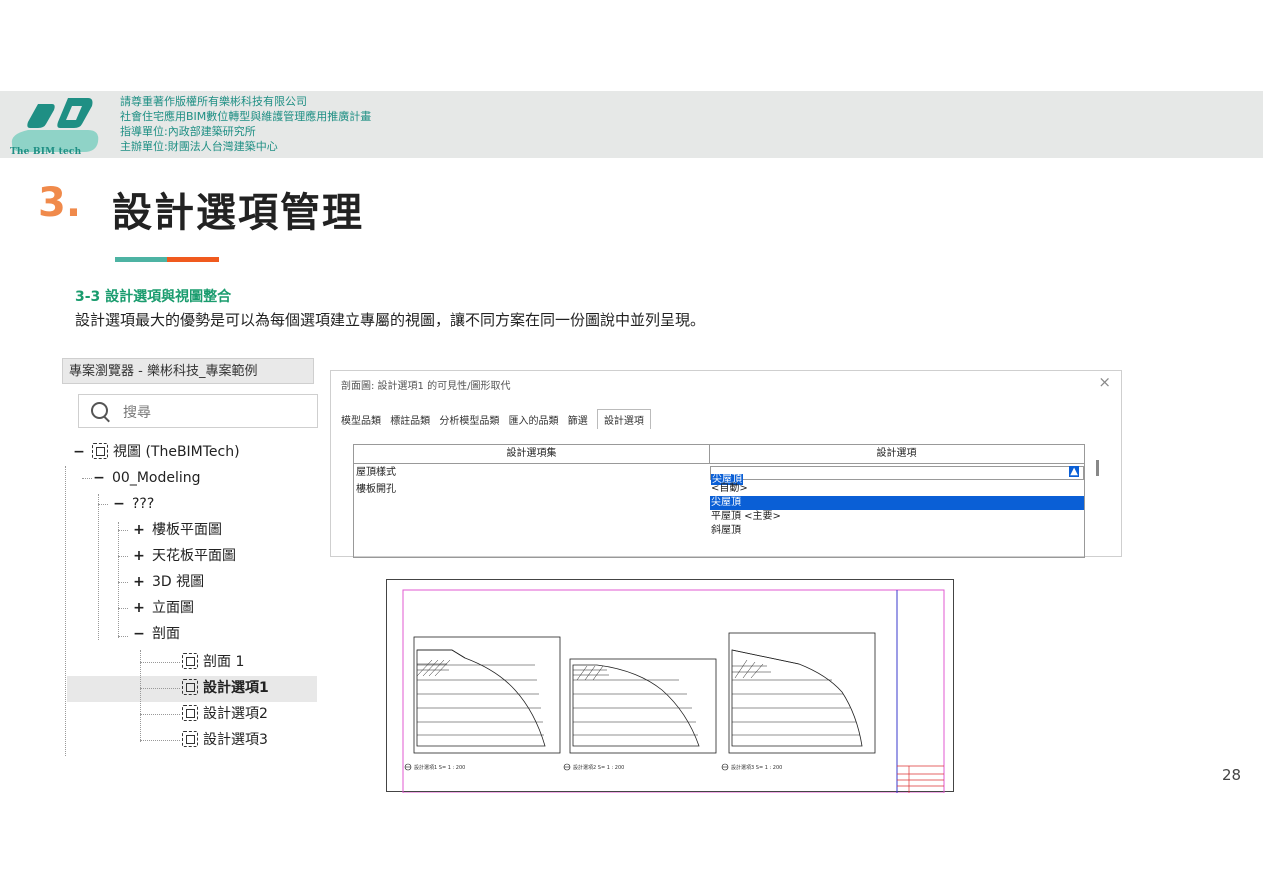 The image size is (1263, 893). I want to click on tree-item-label: ???, so click(143, 504).